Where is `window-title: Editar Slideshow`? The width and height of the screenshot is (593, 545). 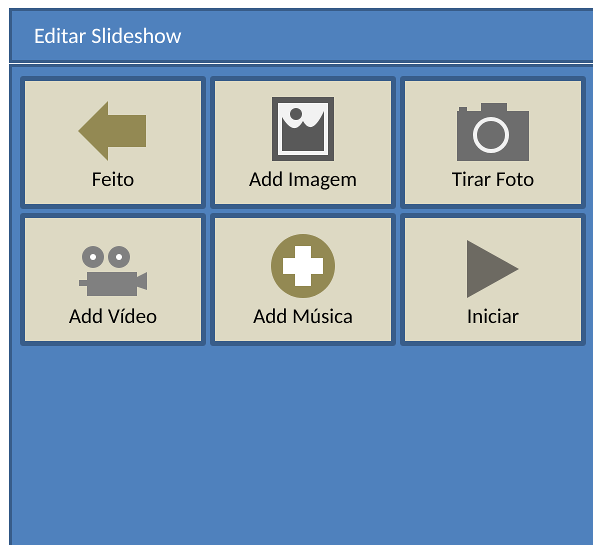
window-title: Editar Slideshow is located at coordinates (108, 36).